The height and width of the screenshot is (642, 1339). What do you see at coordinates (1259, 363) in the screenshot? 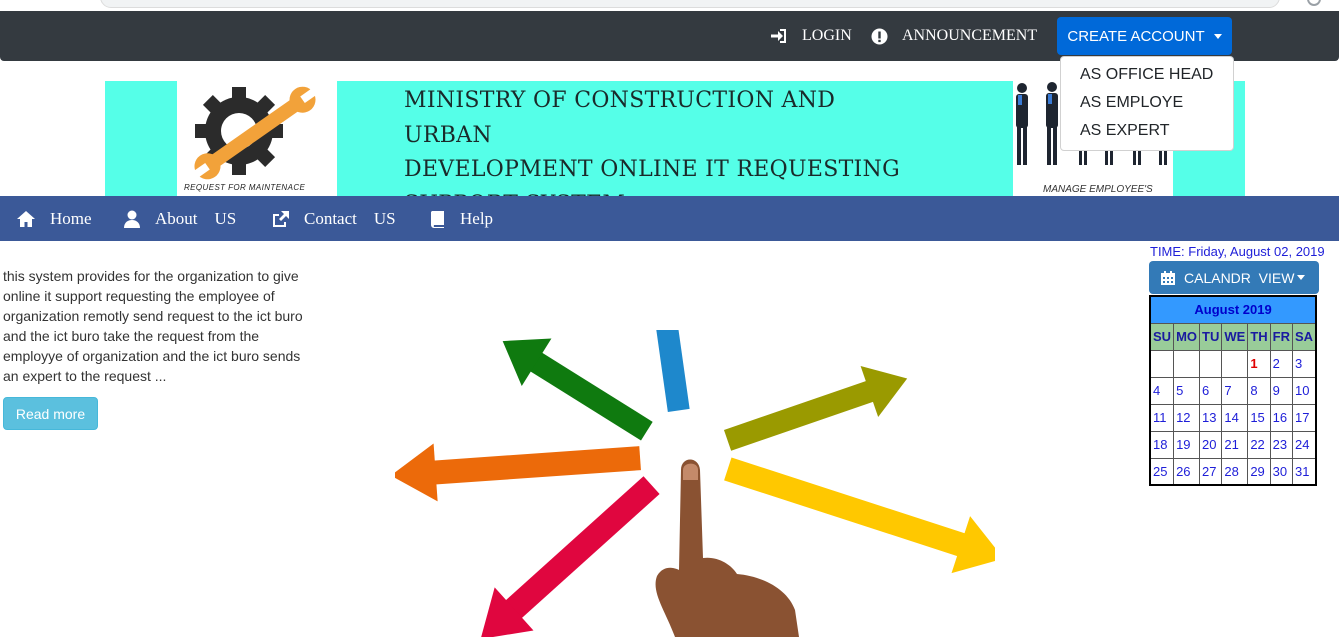
I see `calendar-day-today: 1` at bounding box center [1259, 363].